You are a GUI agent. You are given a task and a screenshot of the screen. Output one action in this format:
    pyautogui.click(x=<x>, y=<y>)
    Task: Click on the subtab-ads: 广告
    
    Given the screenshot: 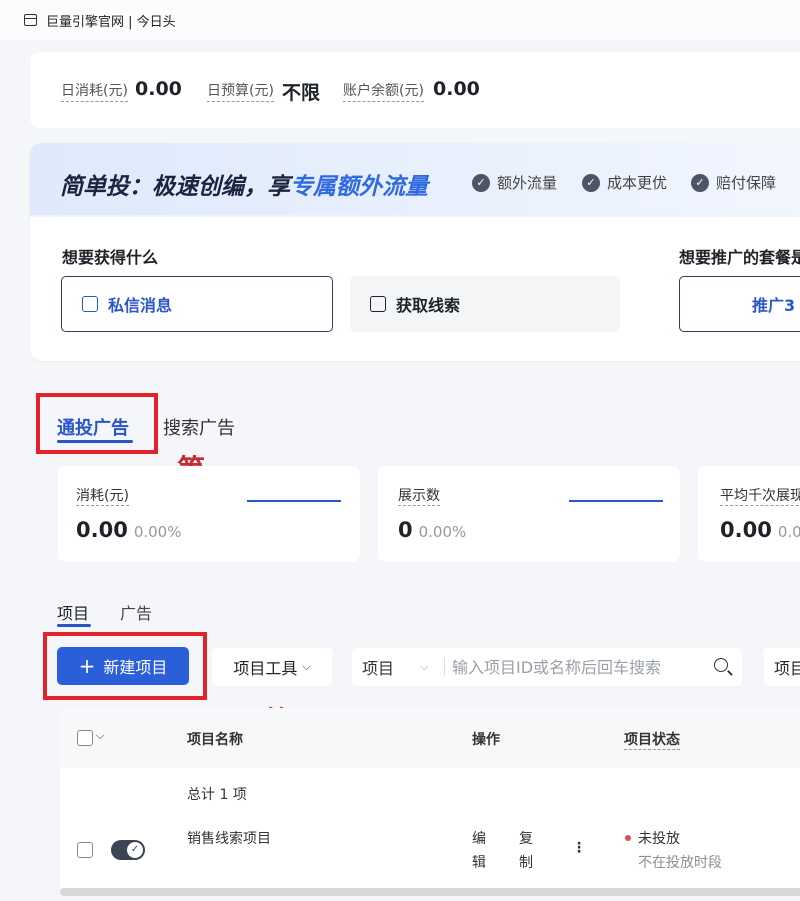 What is the action you would take?
    pyautogui.click(x=136, y=612)
    